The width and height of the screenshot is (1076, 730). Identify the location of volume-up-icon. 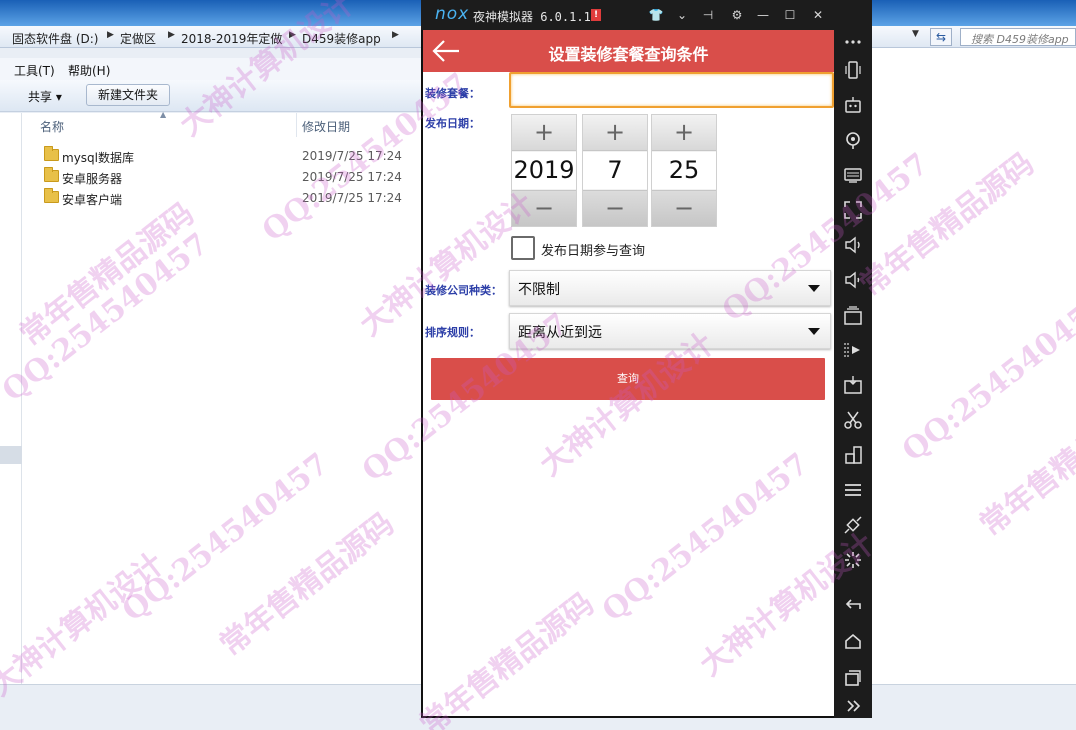
(853, 245).